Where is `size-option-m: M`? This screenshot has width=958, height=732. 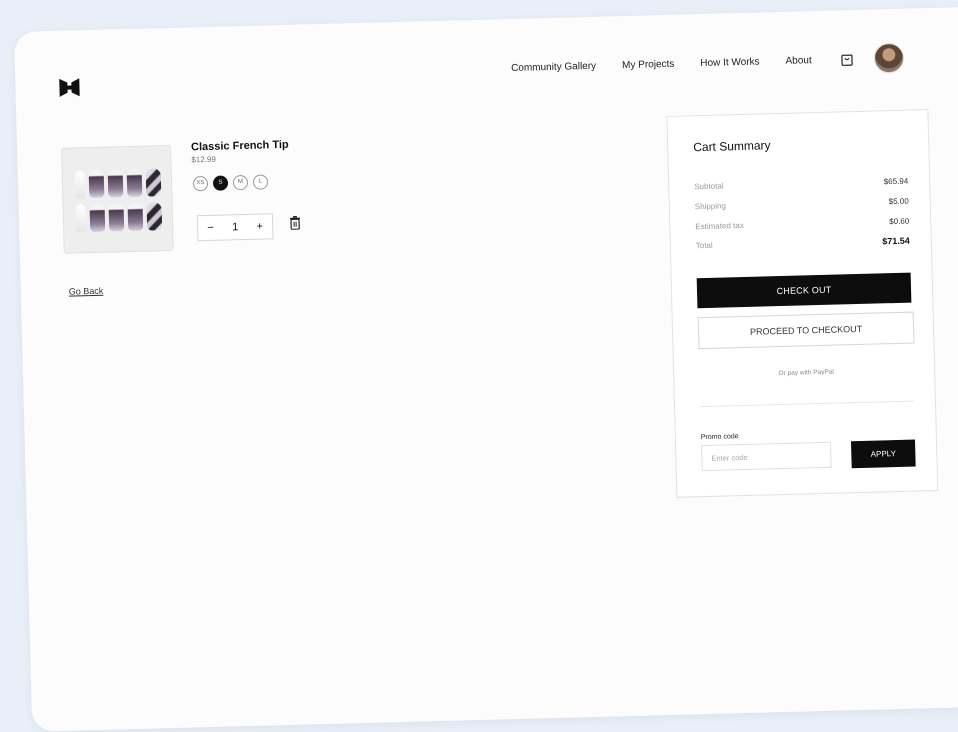 size-option-m: M is located at coordinates (240, 182).